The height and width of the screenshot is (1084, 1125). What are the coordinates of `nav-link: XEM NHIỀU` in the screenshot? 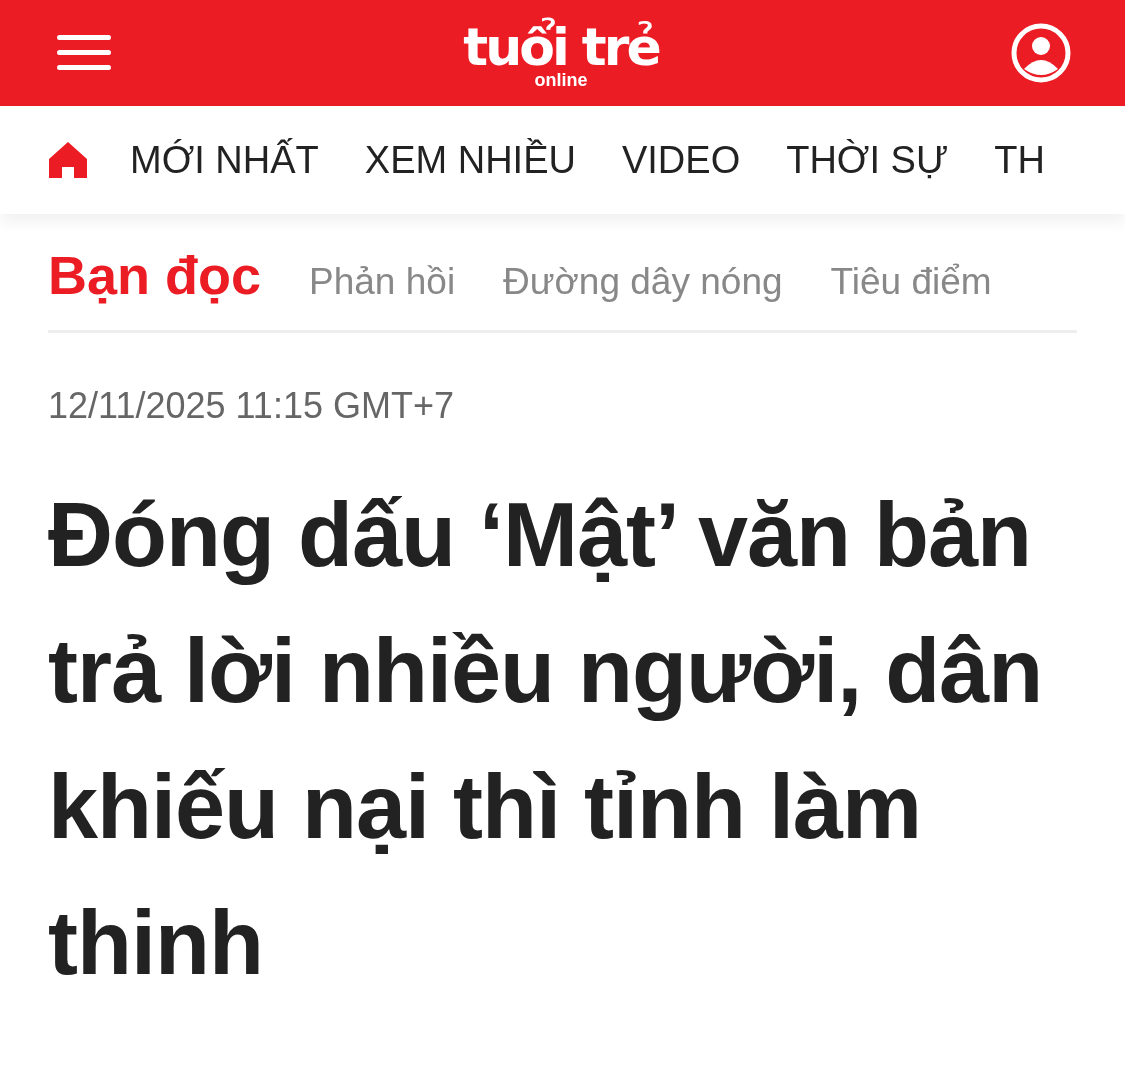 It's located at (470, 160).